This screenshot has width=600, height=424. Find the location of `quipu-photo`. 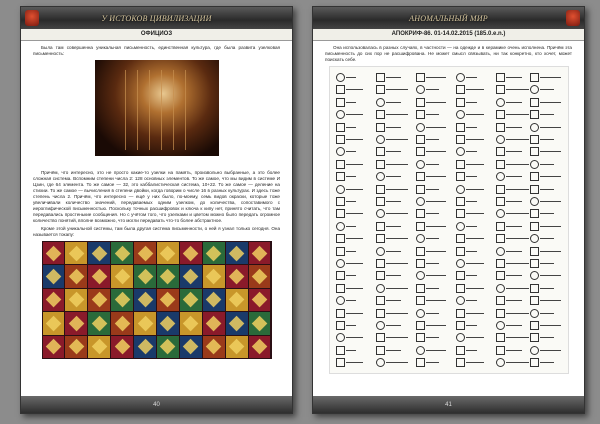

quipu-photo is located at coordinates (156, 108).